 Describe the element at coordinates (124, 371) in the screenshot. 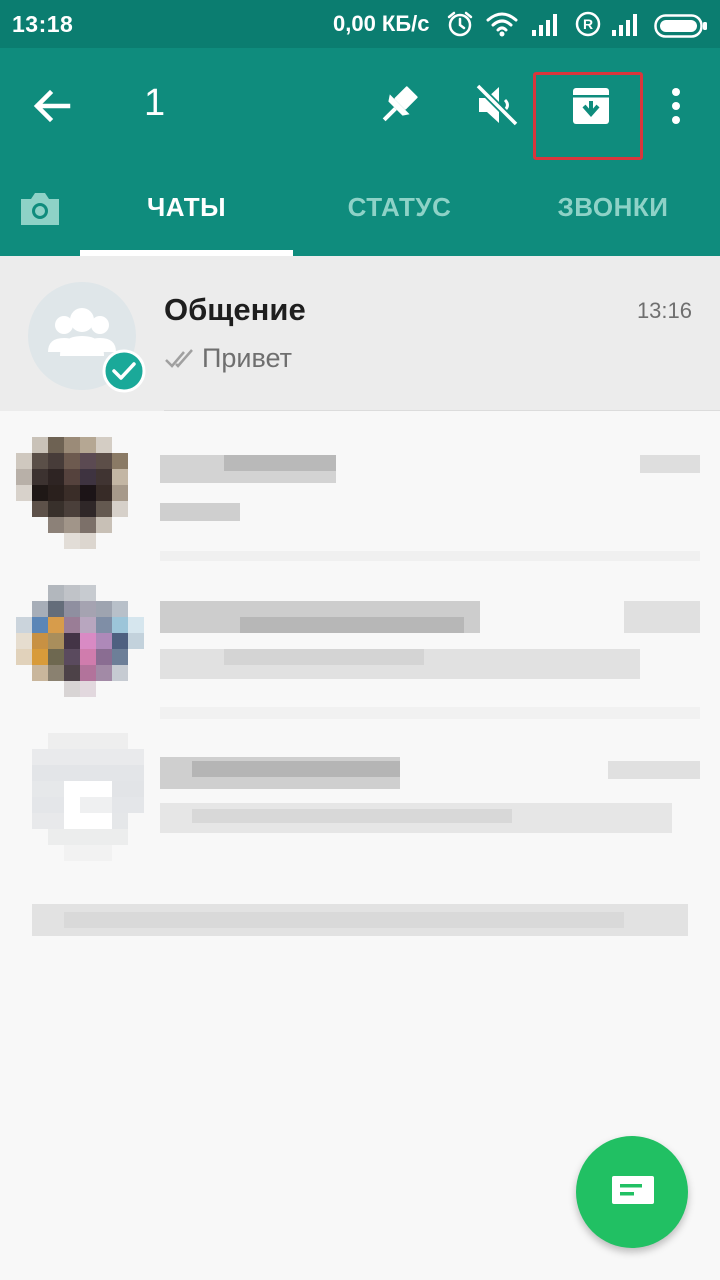

I see `check-badge-icon` at that location.